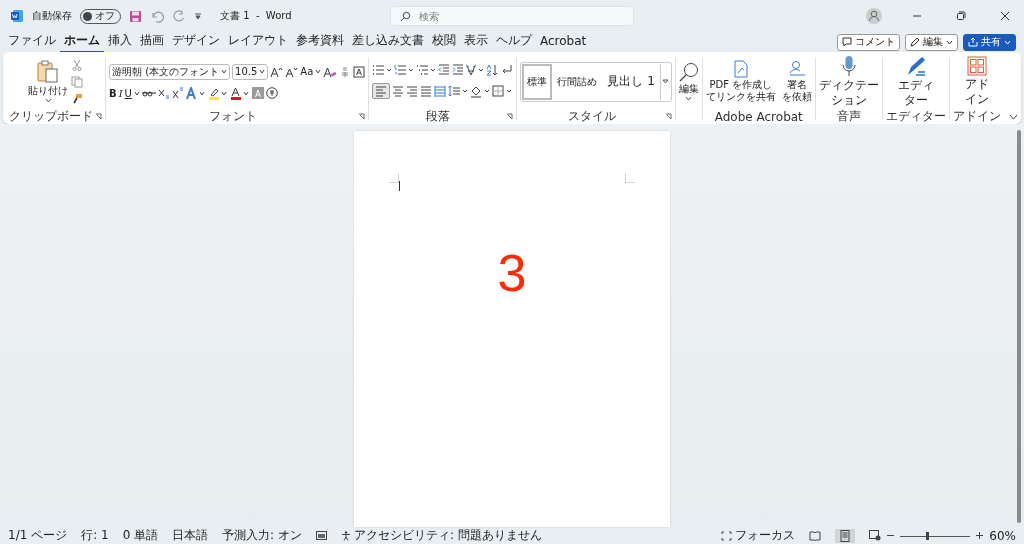  I want to click on accessibility-button: アクセシビリティ: 問題ありません, so click(441, 535).